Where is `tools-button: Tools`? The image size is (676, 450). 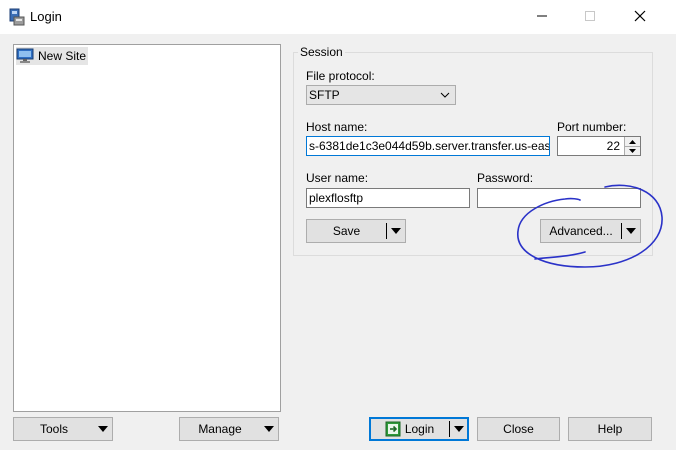
tools-button: Tools is located at coordinates (63, 429).